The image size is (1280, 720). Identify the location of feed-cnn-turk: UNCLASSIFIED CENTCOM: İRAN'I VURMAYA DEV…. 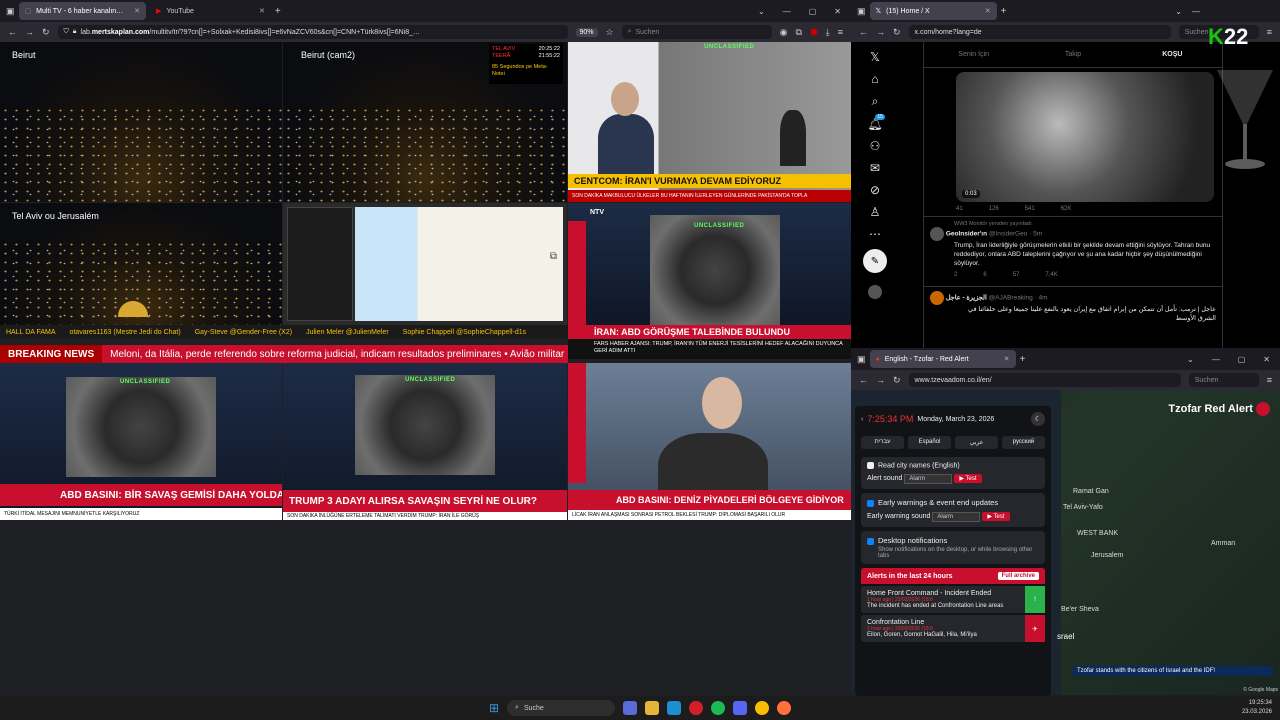
(709, 122).